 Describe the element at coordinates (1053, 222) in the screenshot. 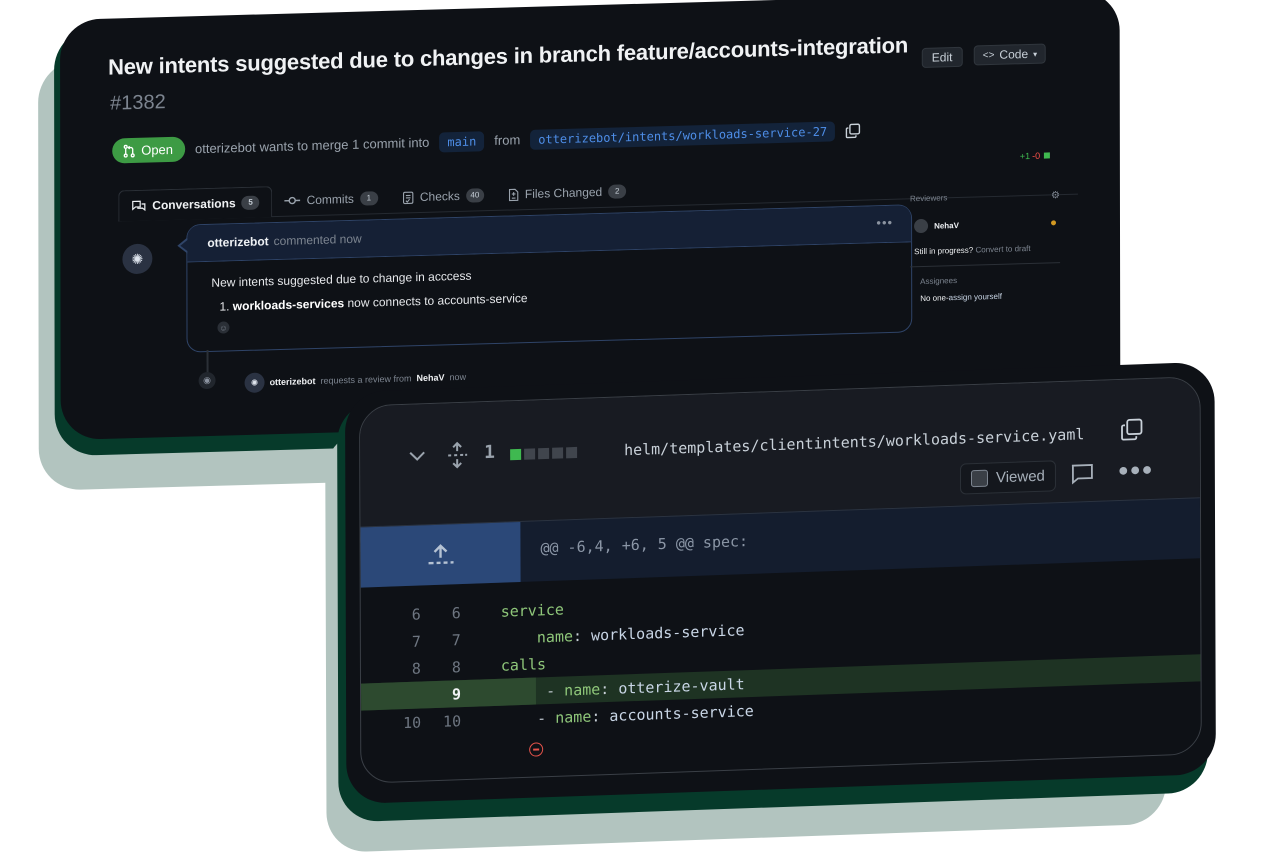

I see `pending-status-dot` at that location.